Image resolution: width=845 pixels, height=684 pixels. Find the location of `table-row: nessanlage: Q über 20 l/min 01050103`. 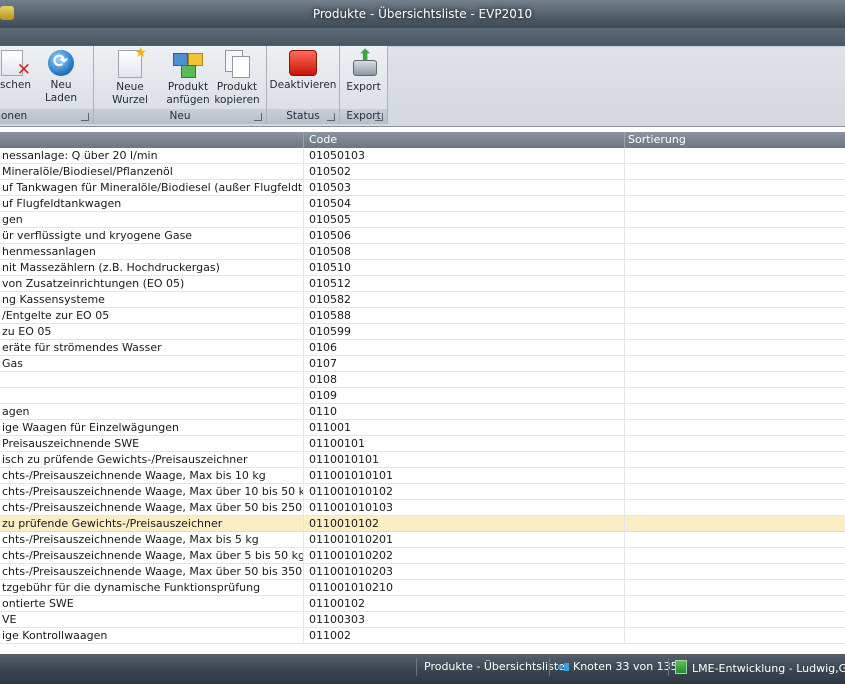

table-row: nessanlage: Q über 20 l/min 01050103 is located at coordinates (422, 156).